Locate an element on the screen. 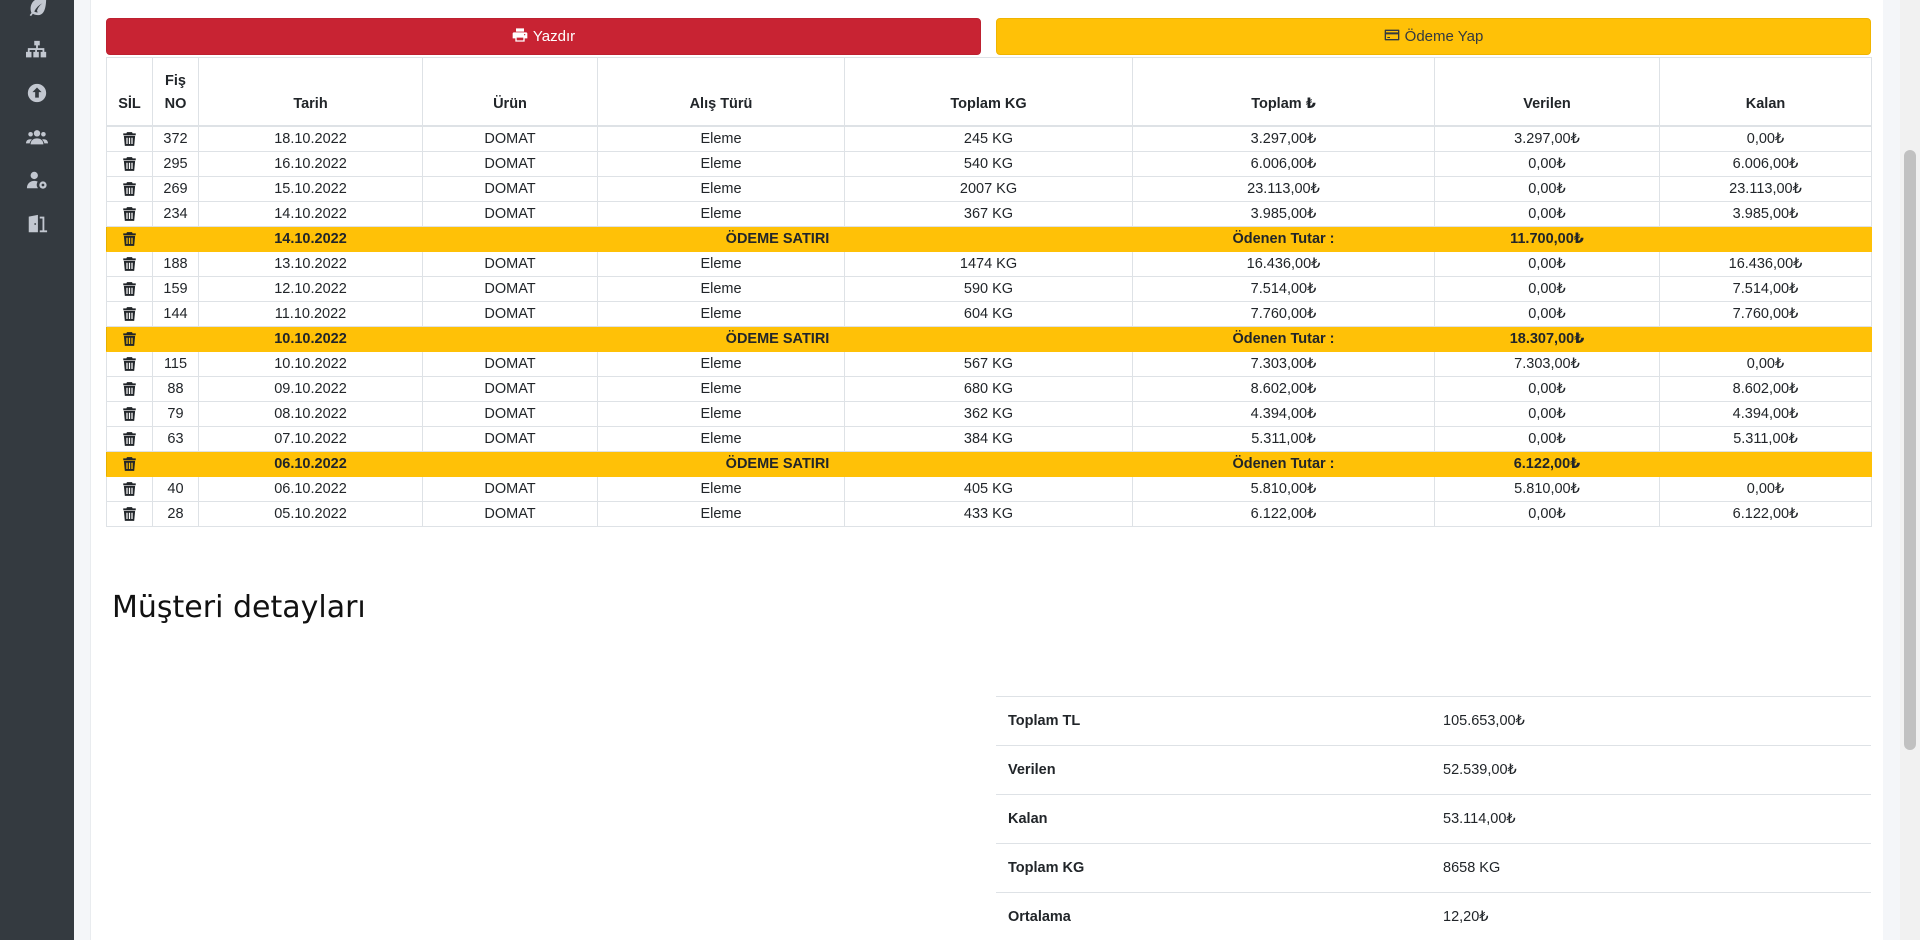 The height and width of the screenshot is (941, 1920). payment-date: 06.10.2022 is located at coordinates (311, 464).